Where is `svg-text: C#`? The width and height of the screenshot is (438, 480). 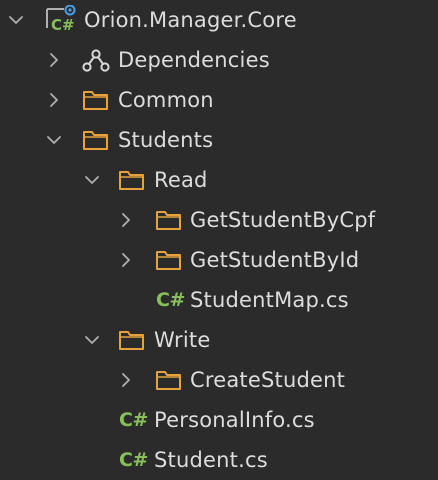 svg-text: C# is located at coordinates (63, 25).